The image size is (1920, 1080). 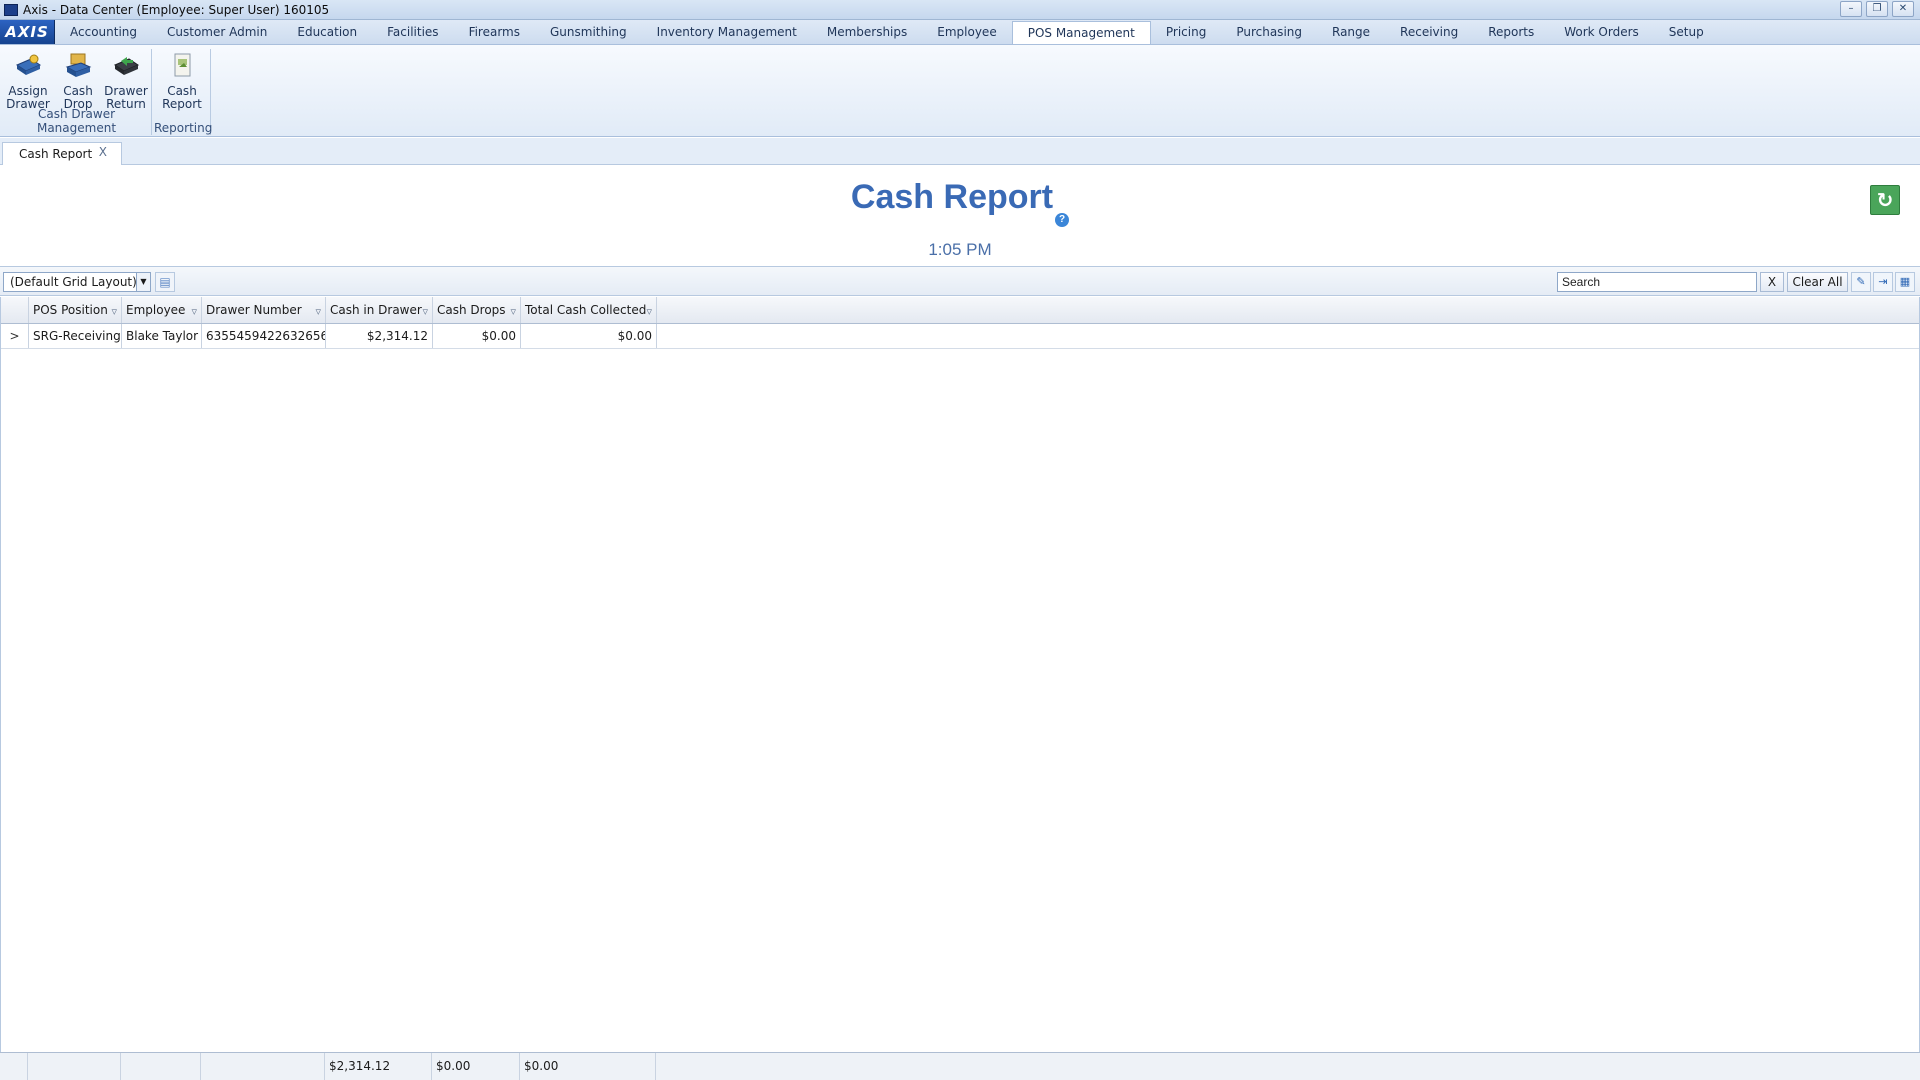 I want to click on tab-cash-report: Cash Report X, so click(x=62, y=153).